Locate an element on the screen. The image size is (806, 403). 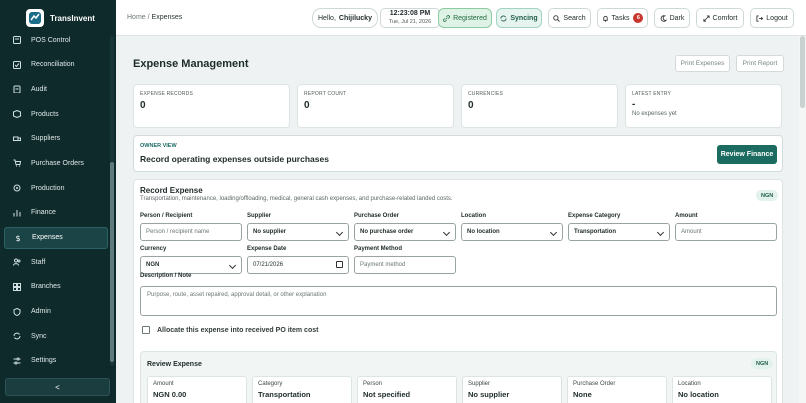
review-value: Transportation is located at coordinates (284, 394).